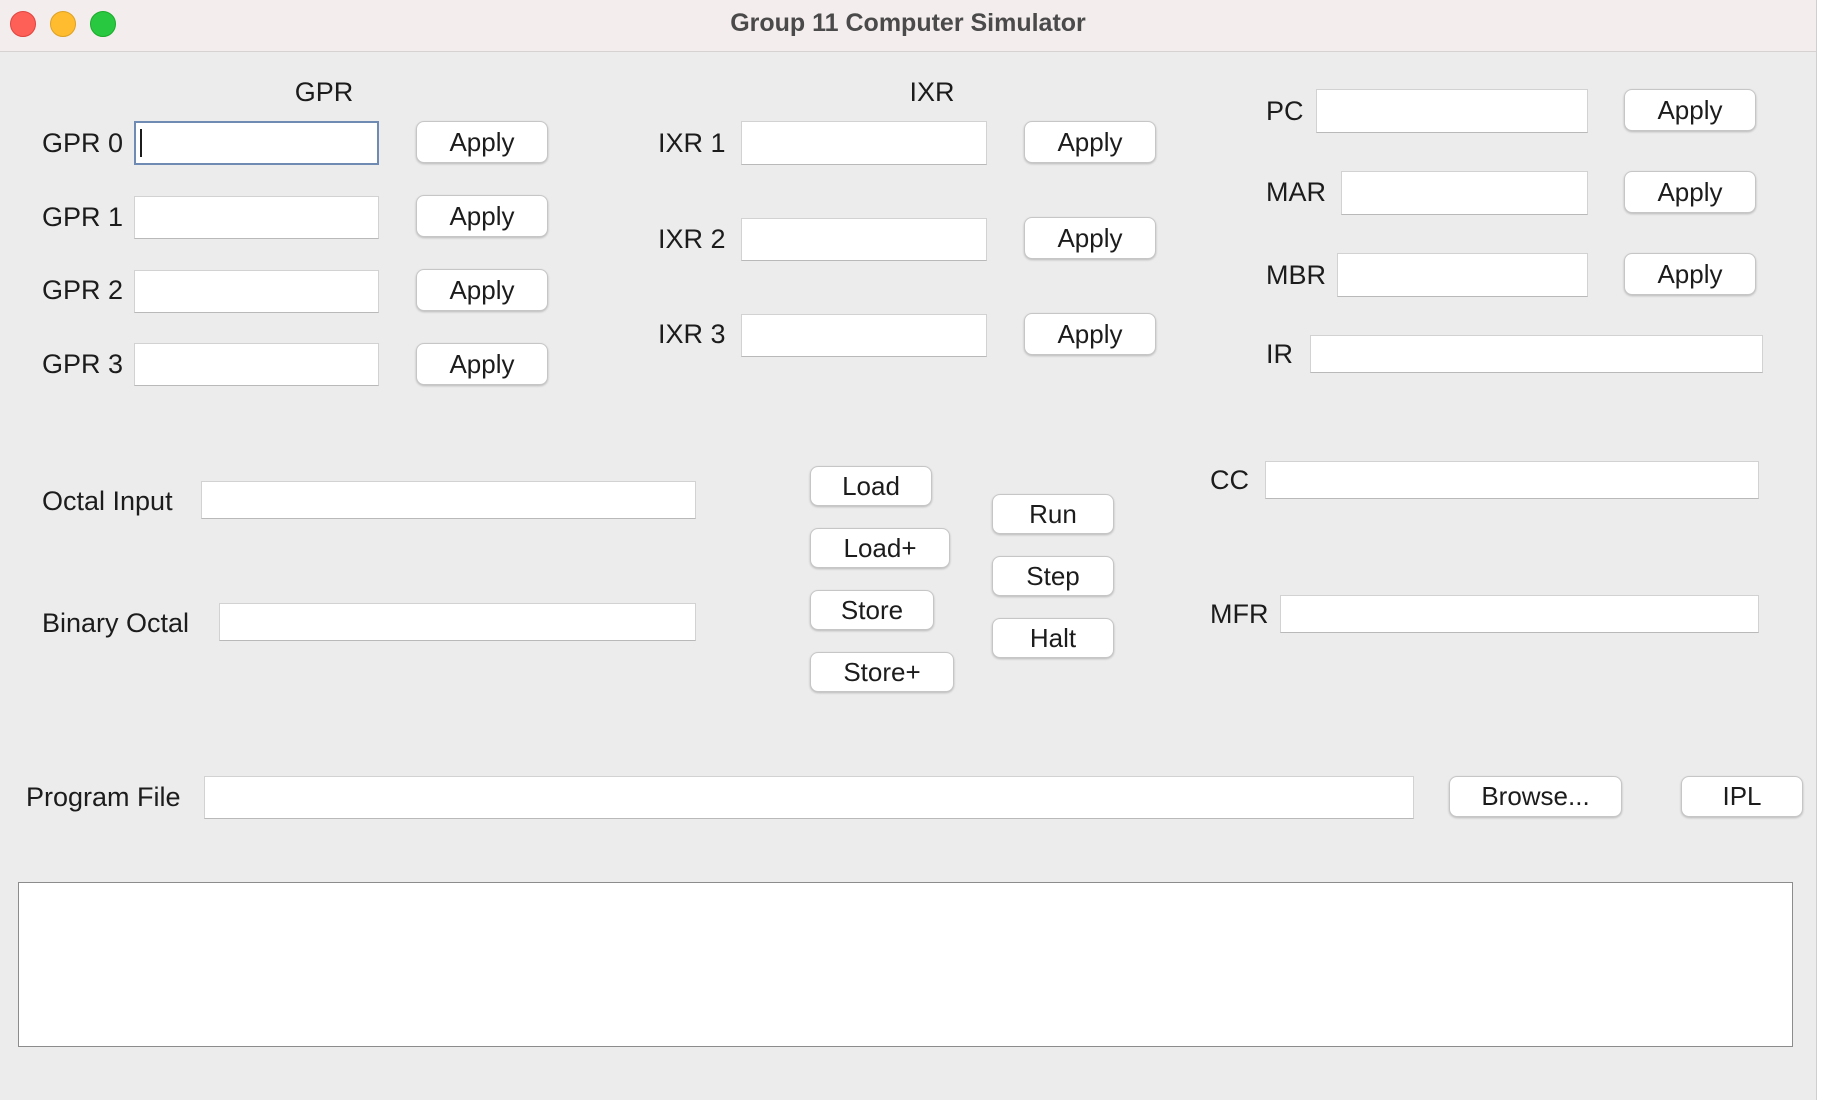 This screenshot has height=1100, width=1822. I want to click on mar-label: MAR, so click(1296, 192).